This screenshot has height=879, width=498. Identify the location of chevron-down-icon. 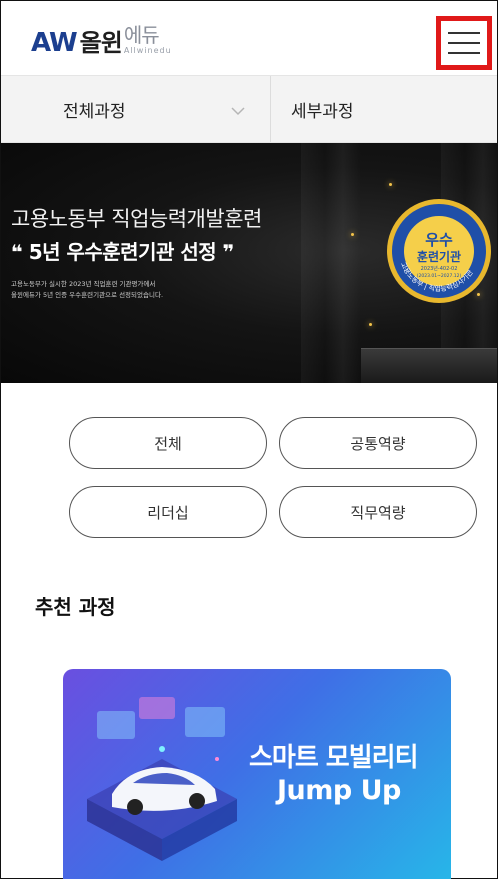
(238, 111).